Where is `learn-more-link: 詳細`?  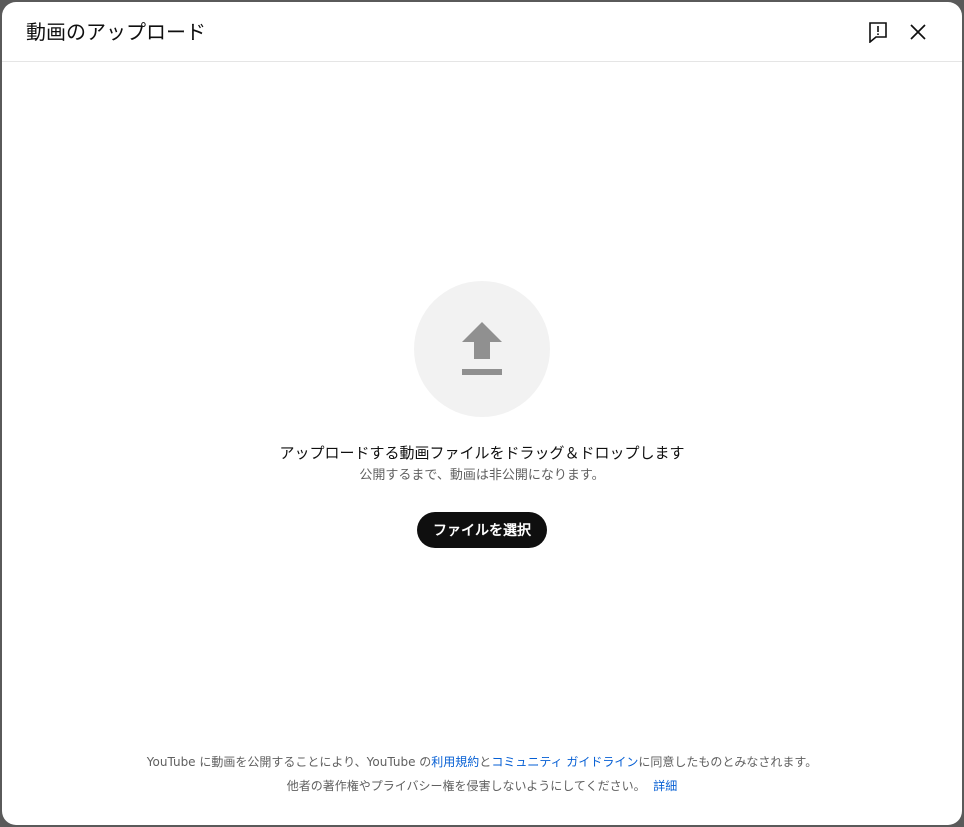 learn-more-link: 詳細 is located at coordinates (665, 786).